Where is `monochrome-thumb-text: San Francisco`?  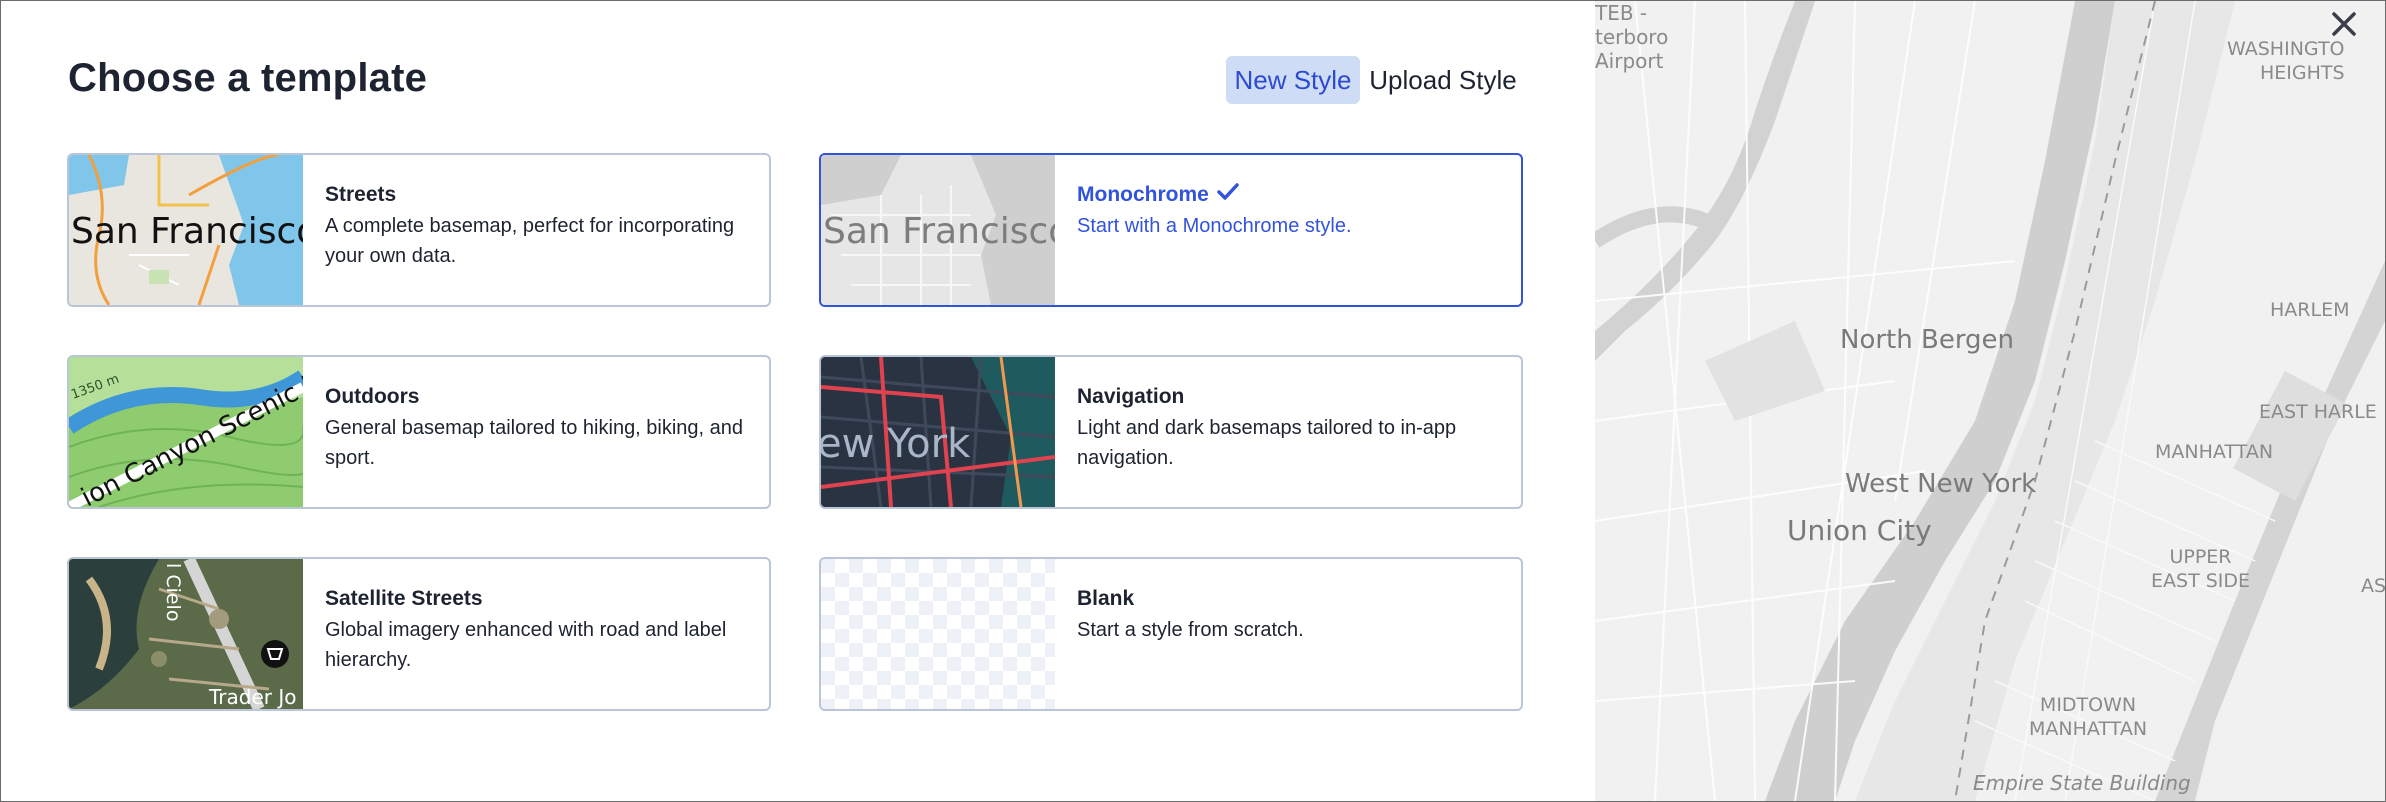
monochrome-thumb-text: San Francisco is located at coordinates (939, 231).